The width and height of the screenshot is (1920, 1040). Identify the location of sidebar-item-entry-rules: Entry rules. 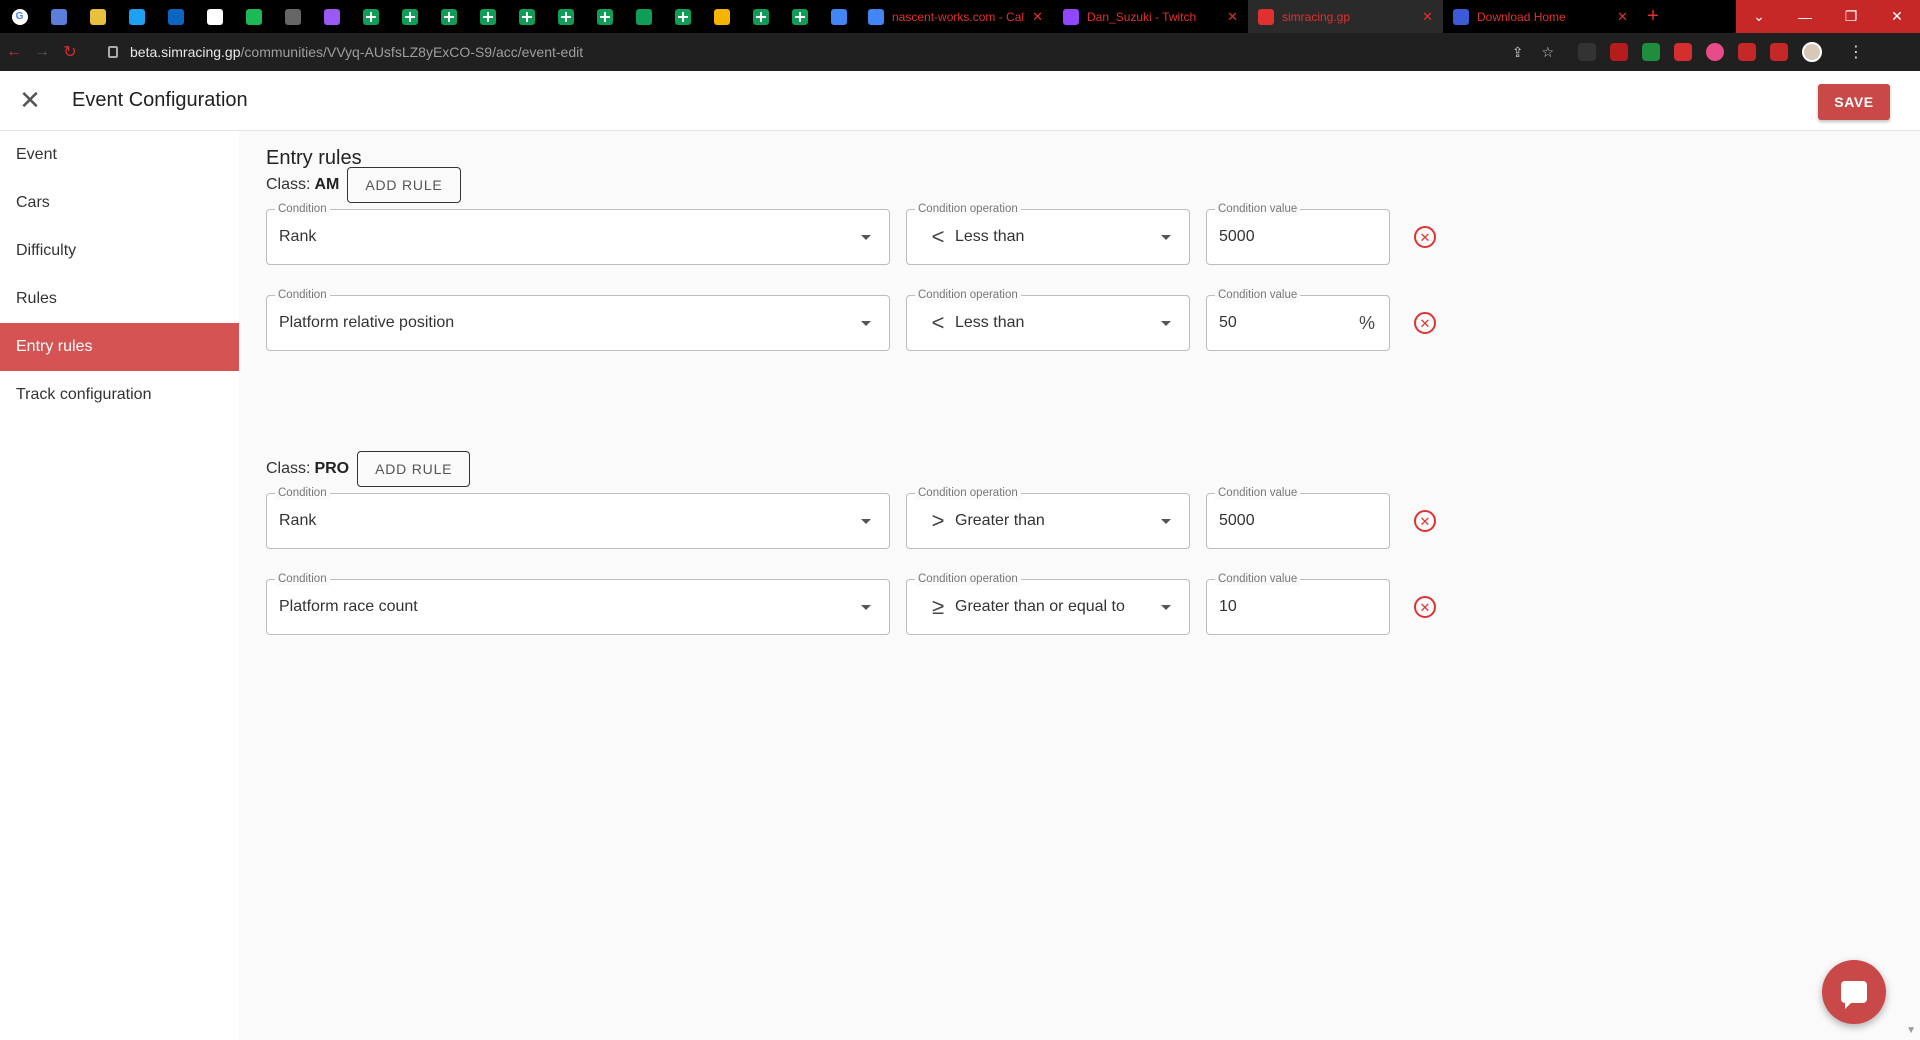
(119, 347).